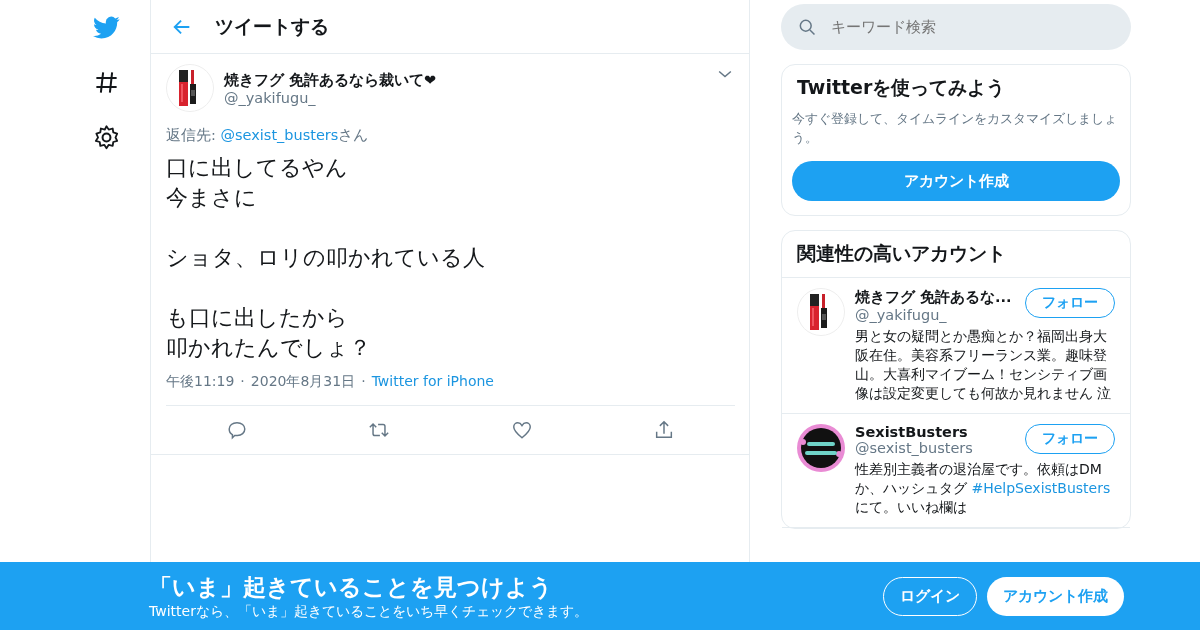 The image size is (1200, 630). Describe the element at coordinates (955, 128) in the screenshot. I see `signup-description: 今すぐ登録して、タイムラインをカスタマイズしましょう。` at that location.